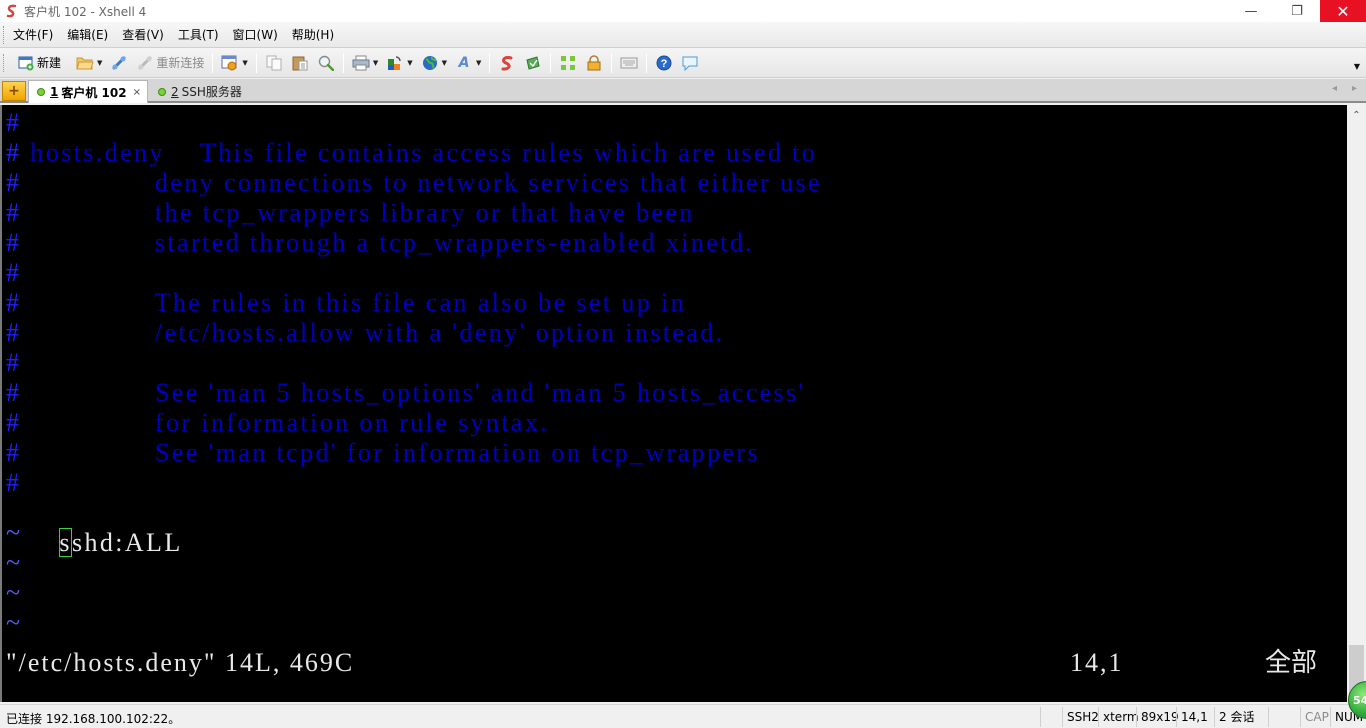 The height and width of the screenshot is (728, 1366). I want to click on new-session-label: 新建, so click(49, 63).